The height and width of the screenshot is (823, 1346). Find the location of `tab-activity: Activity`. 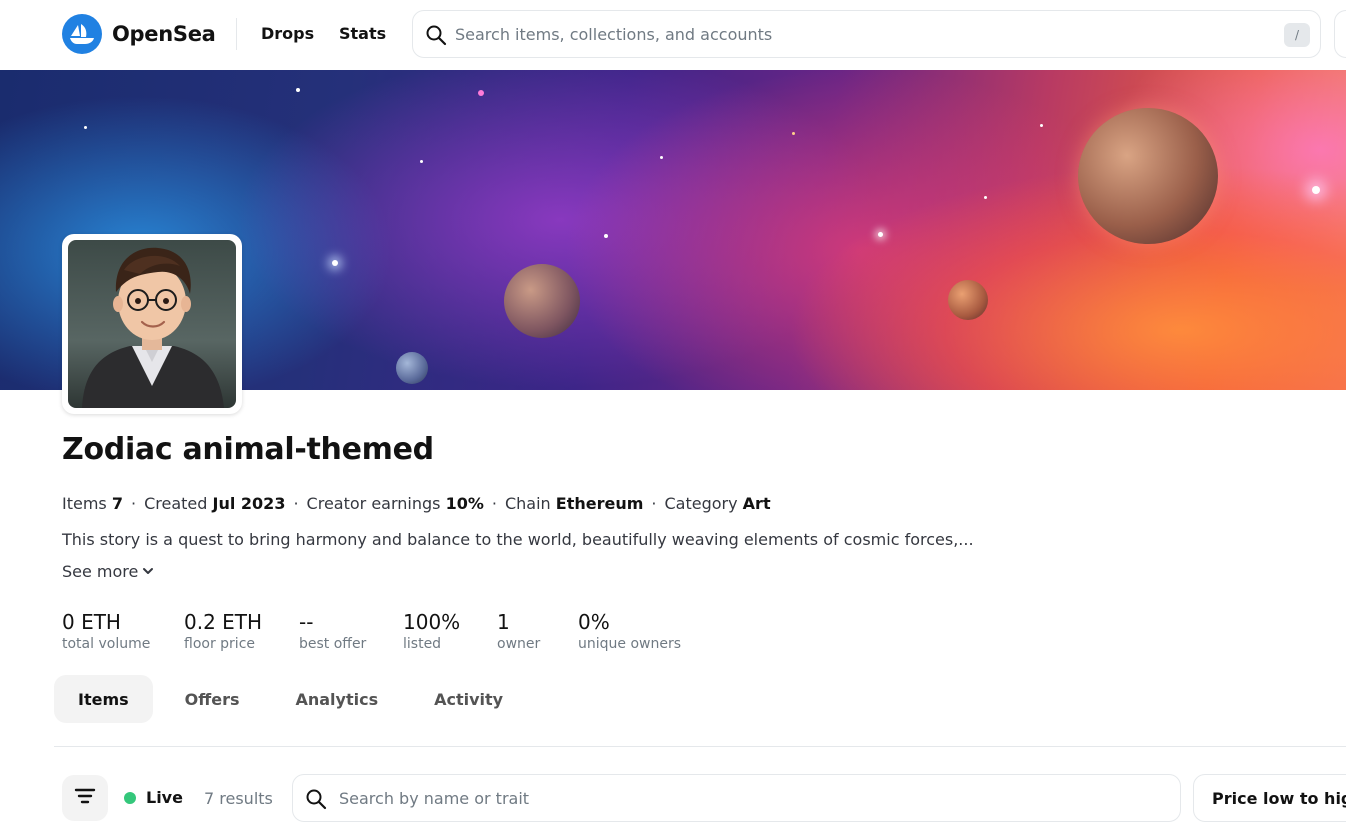

tab-activity: Activity is located at coordinates (468, 699).